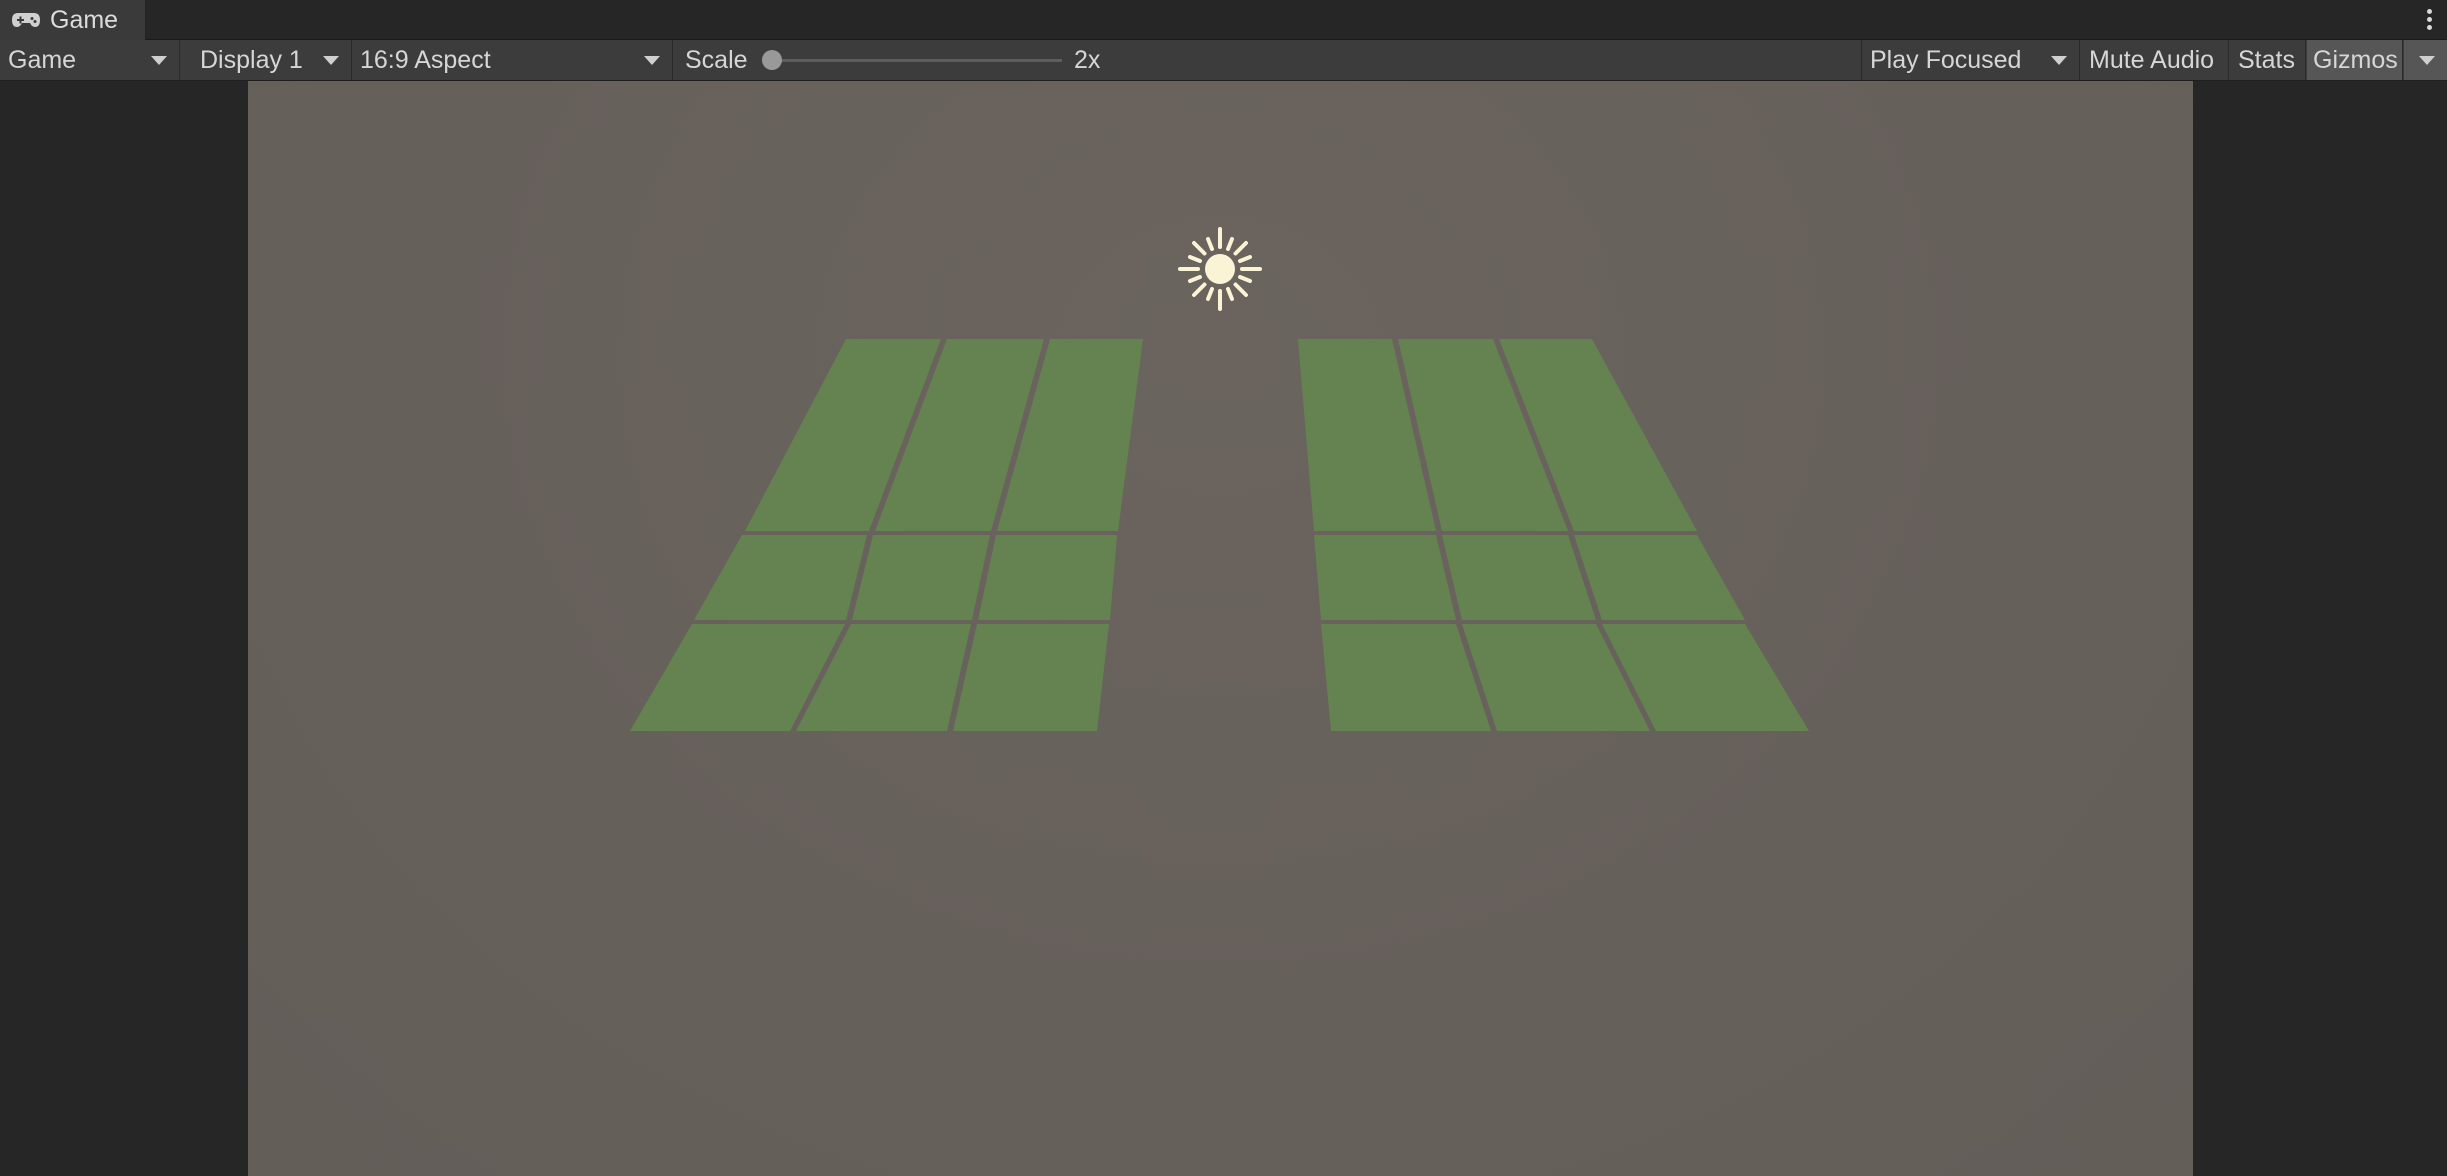 The image size is (2447, 1176). Describe the element at coordinates (513, 60) in the screenshot. I see `aspect-dropdown: 16:9 Aspect` at that location.